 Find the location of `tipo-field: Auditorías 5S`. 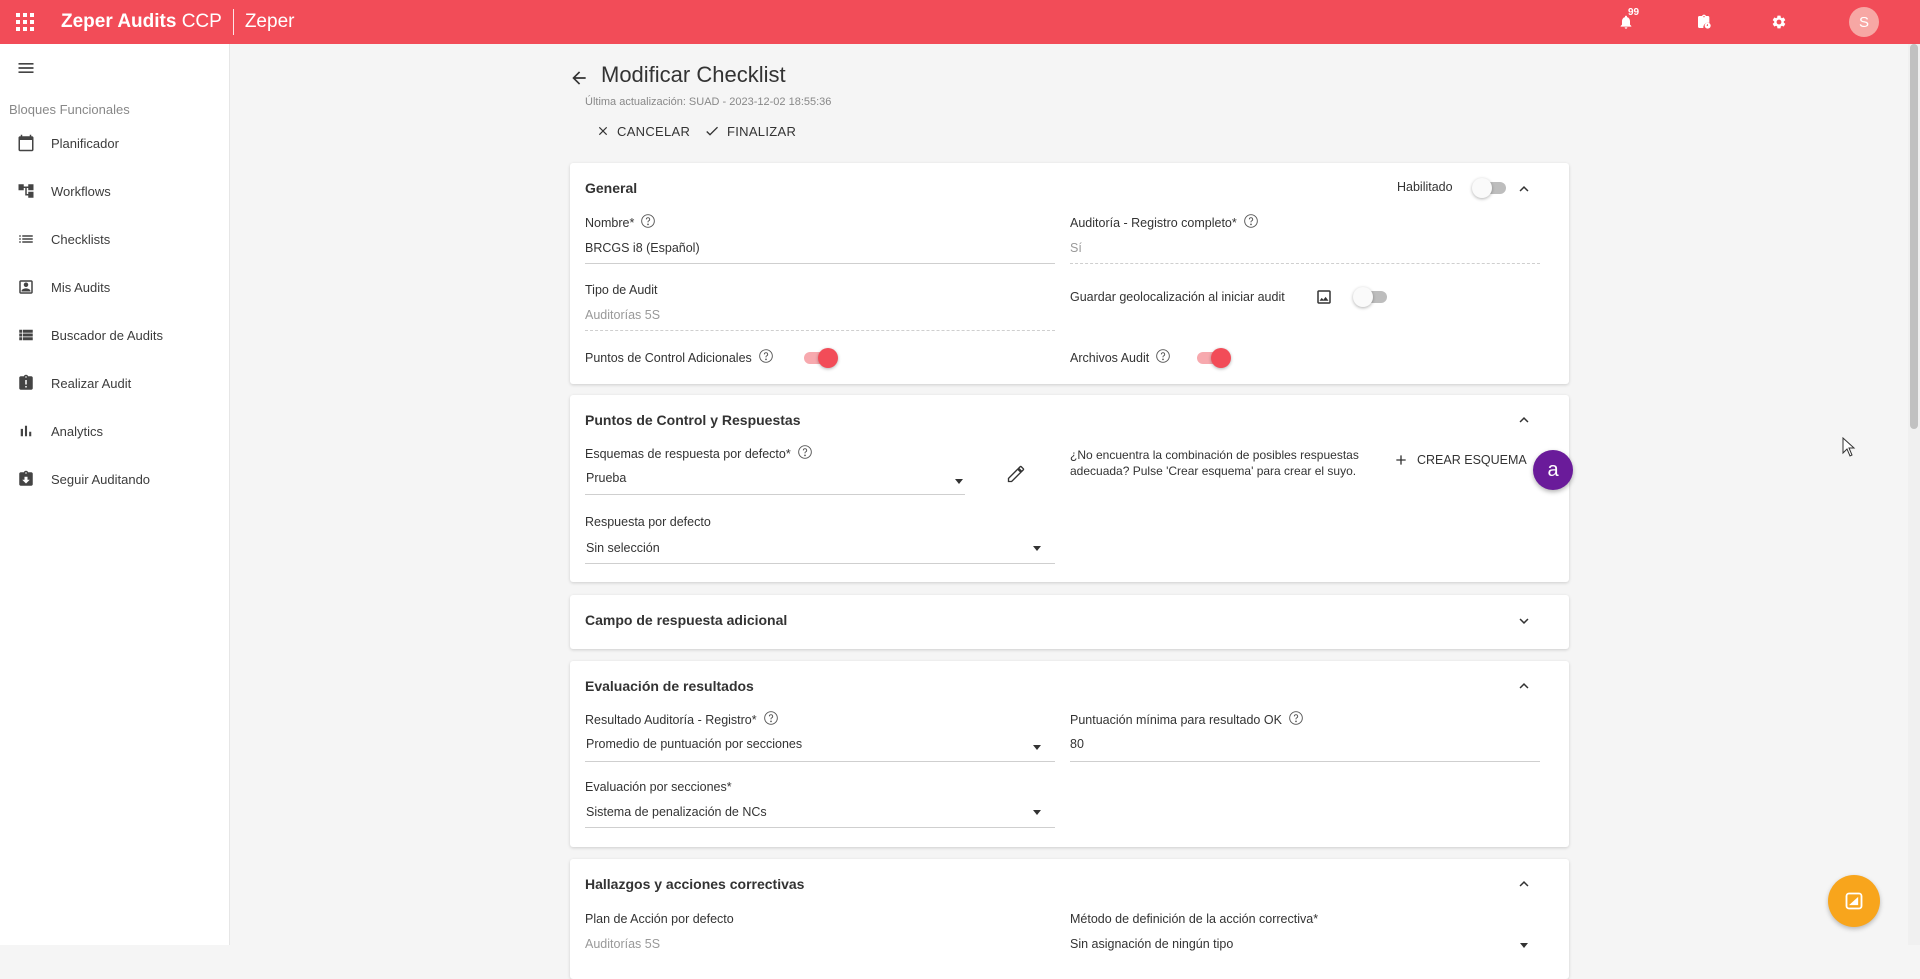

tipo-field: Auditorías 5S is located at coordinates (623, 315).